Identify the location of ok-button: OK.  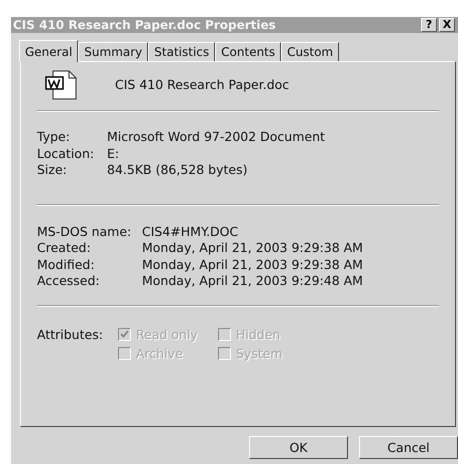
(298, 447).